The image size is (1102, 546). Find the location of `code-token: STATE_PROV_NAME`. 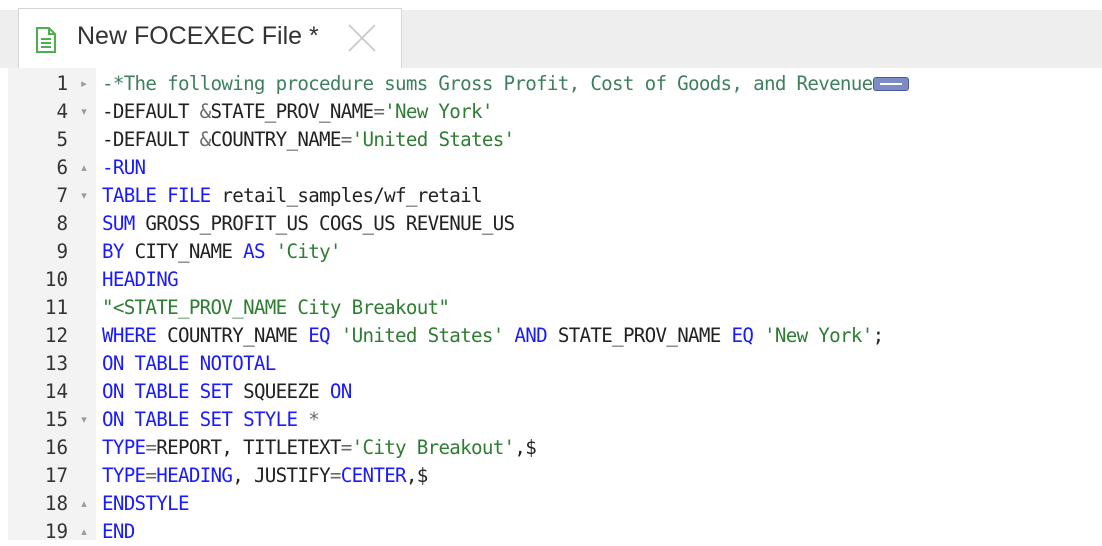

code-token: STATE_PROV_NAME is located at coordinates (639, 335).